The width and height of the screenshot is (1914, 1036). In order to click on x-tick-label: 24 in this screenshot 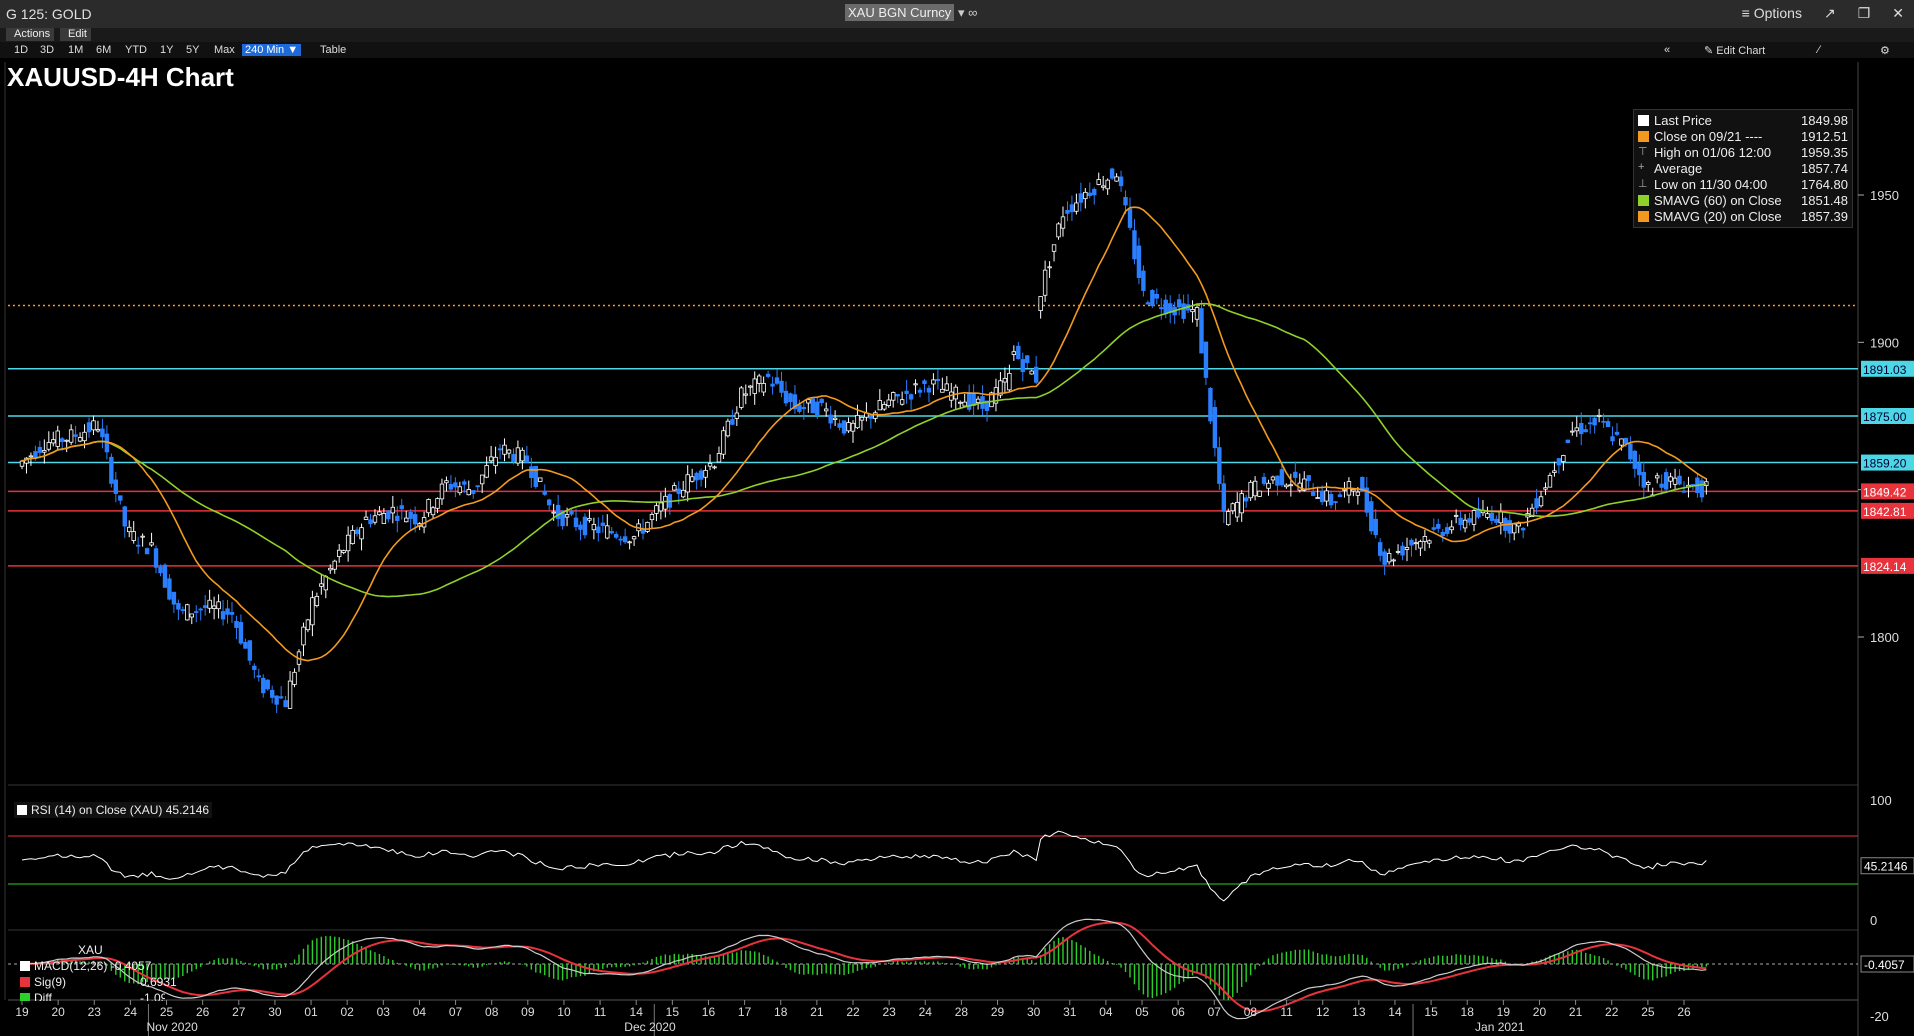, I will do `click(131, 1012)`.